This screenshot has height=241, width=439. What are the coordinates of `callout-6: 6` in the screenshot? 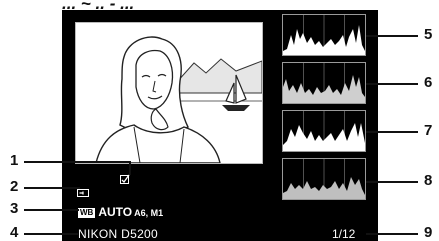 It's located at (428, 82).